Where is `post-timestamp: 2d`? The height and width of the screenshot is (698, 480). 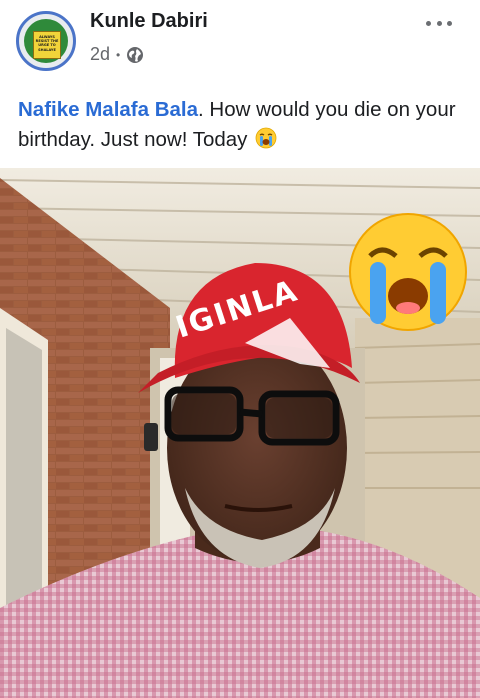
post-timestamp: 2d is located at coordinates (100, 54).